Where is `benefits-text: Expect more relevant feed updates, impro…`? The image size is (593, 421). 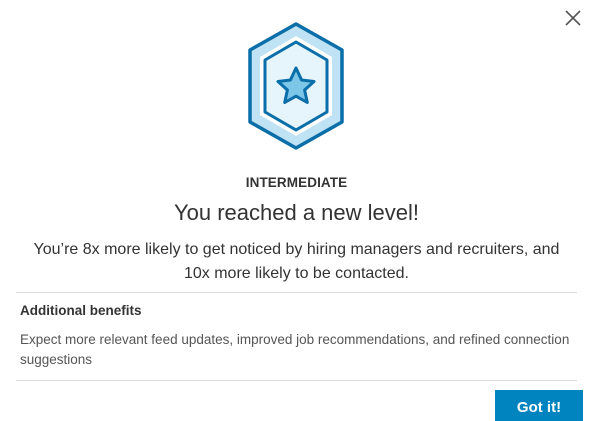 benefits-text: Expect more relevant feed updates, impro… is located at coordinates (295, 349).